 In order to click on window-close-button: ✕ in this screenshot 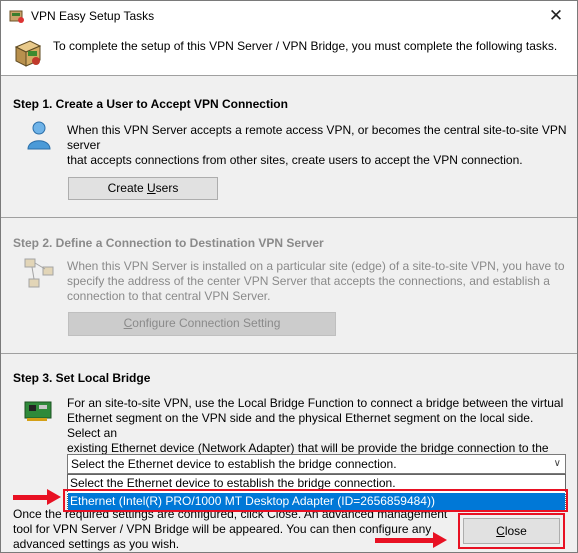, I will do `click(556, 16)`.